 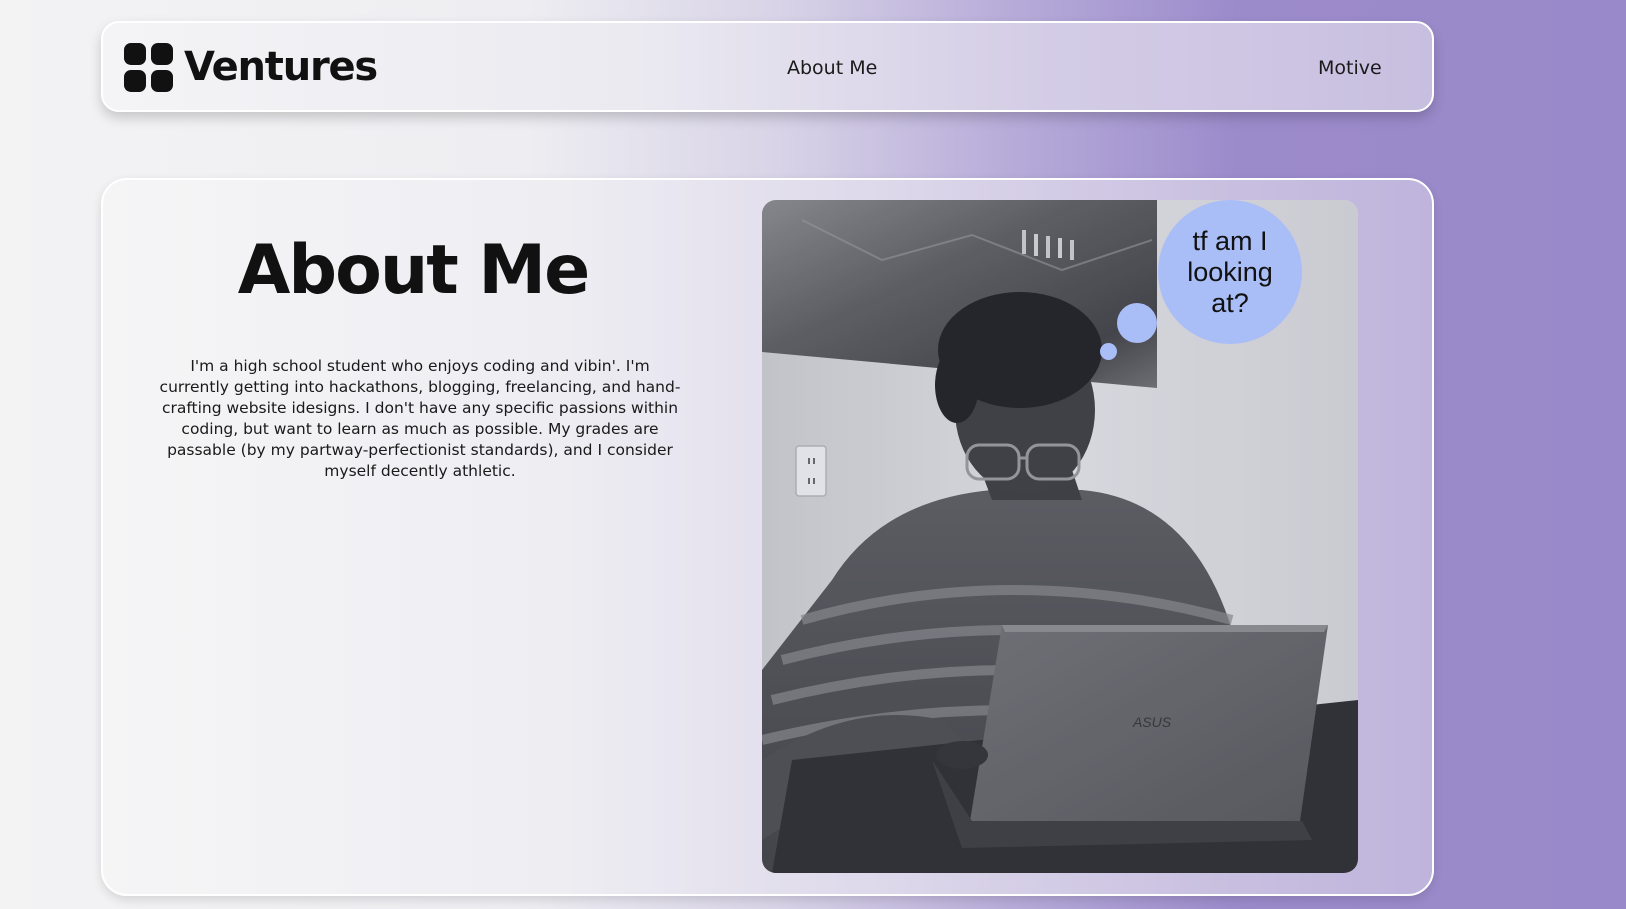 I want to click on page-title: About Me, so click(x=413, y=270).